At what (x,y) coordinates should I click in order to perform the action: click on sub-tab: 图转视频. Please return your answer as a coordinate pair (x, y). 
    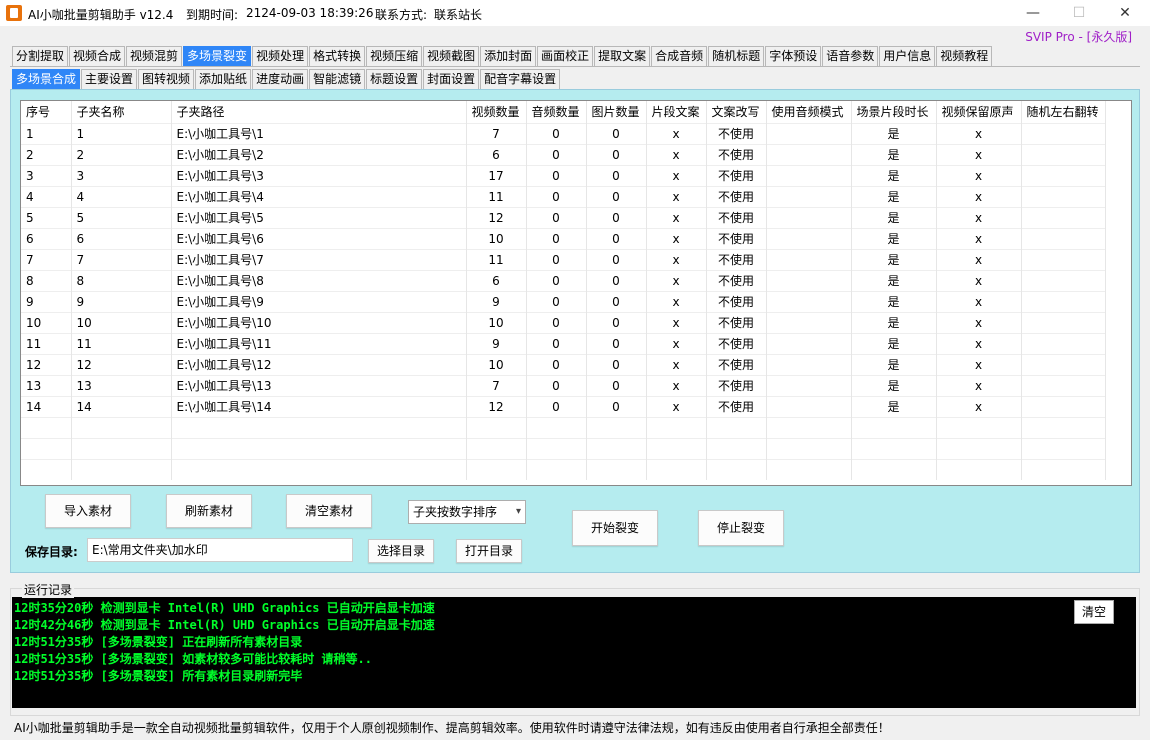
    Looking at the image, I should click on (166, 79).